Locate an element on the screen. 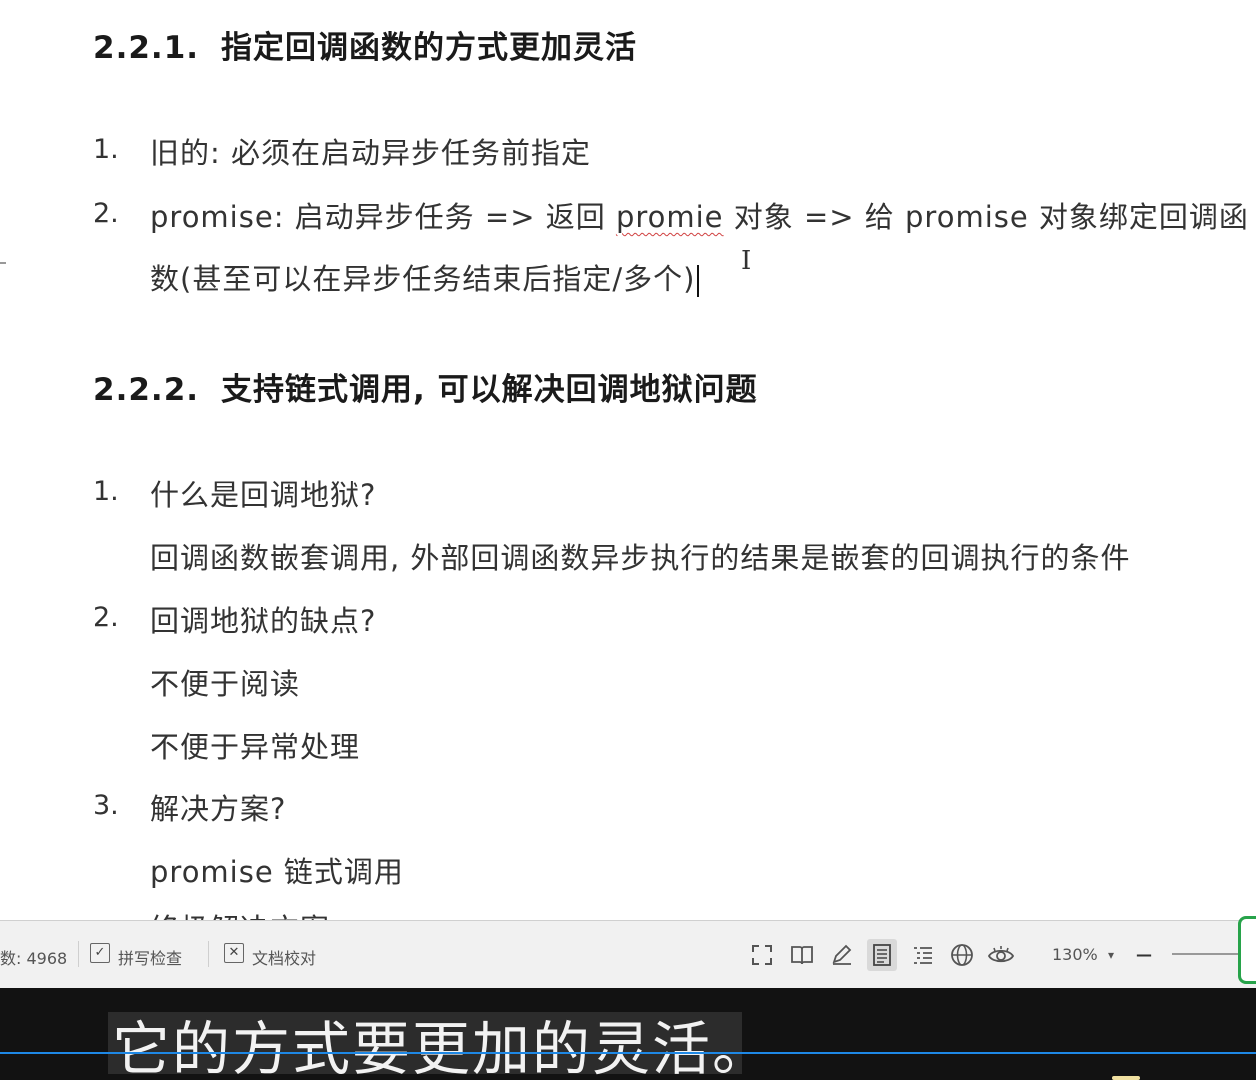 This screenshot has height=1086, width=1256. proofread-icon: ✕ is located at coordinates (234, 953).